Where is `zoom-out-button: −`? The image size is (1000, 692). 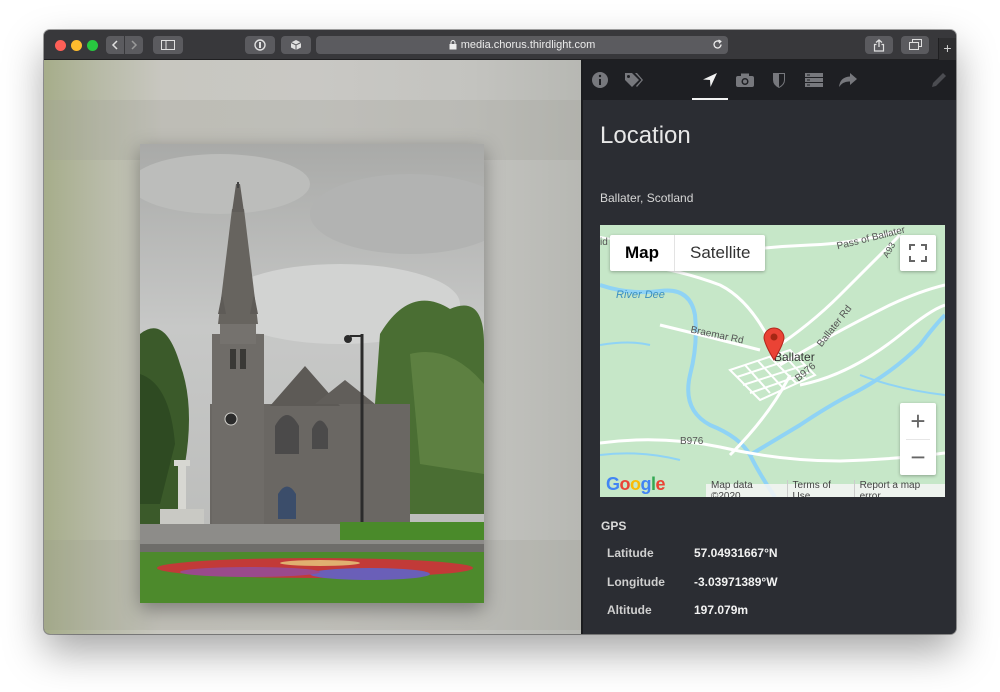 zoom-out-button: − is located at coordinates (918, 457).